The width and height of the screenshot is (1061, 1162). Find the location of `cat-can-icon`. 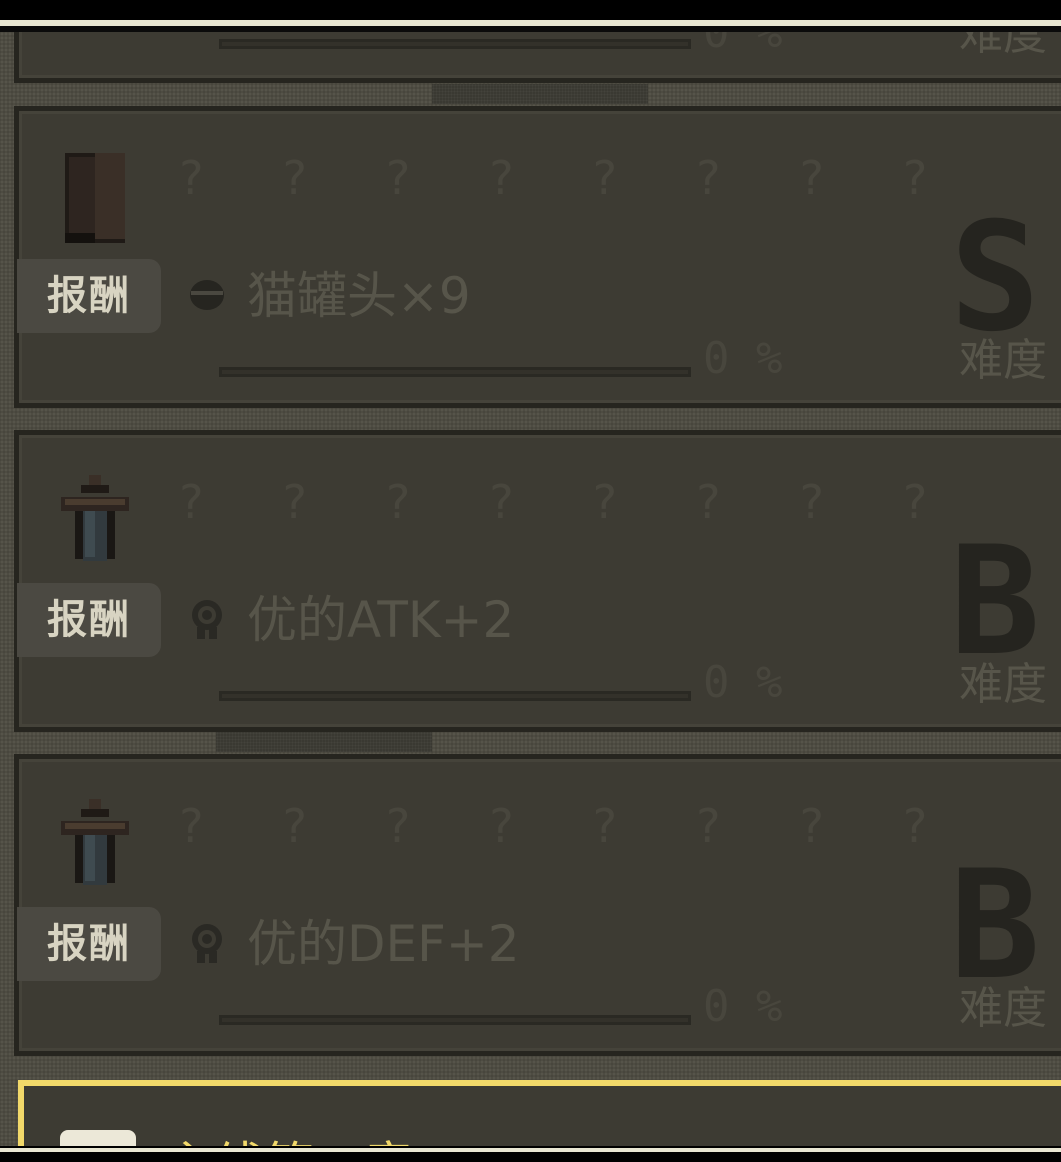

cat-can-icon is located at coordinates (207, 295).